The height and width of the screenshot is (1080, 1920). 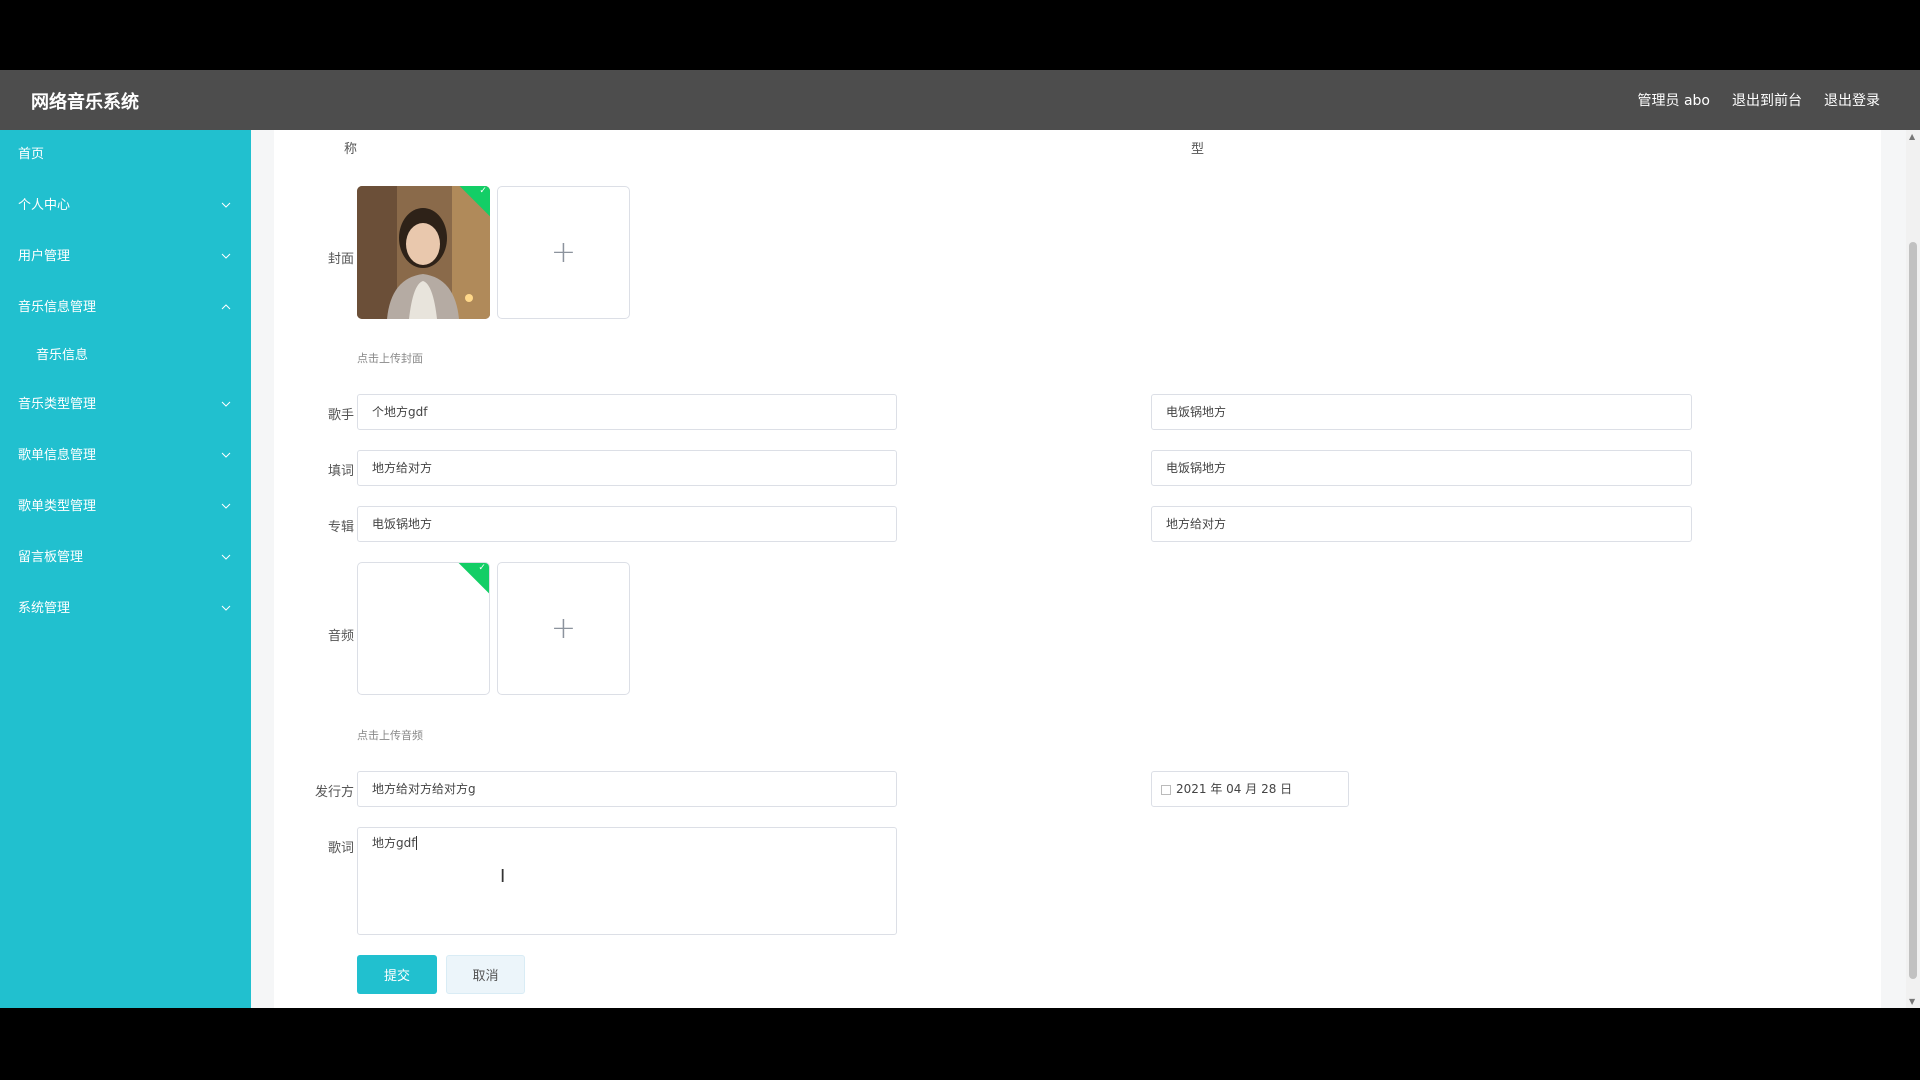 What do you see at coordinates (1421, 412) in the screenshot?
I see `arranger-input: 电饭锅地方` at bounding box center [1421, 412].